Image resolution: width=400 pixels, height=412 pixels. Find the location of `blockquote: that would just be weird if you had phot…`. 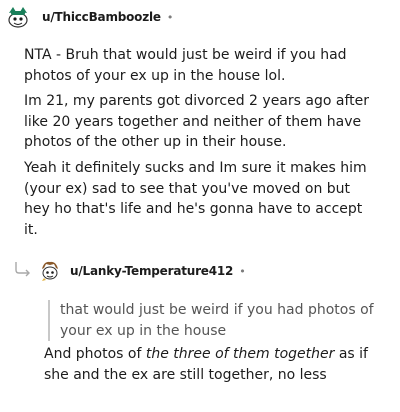

blockquote: that would just be weird if you had phot… is located at coordinates (219, 320).